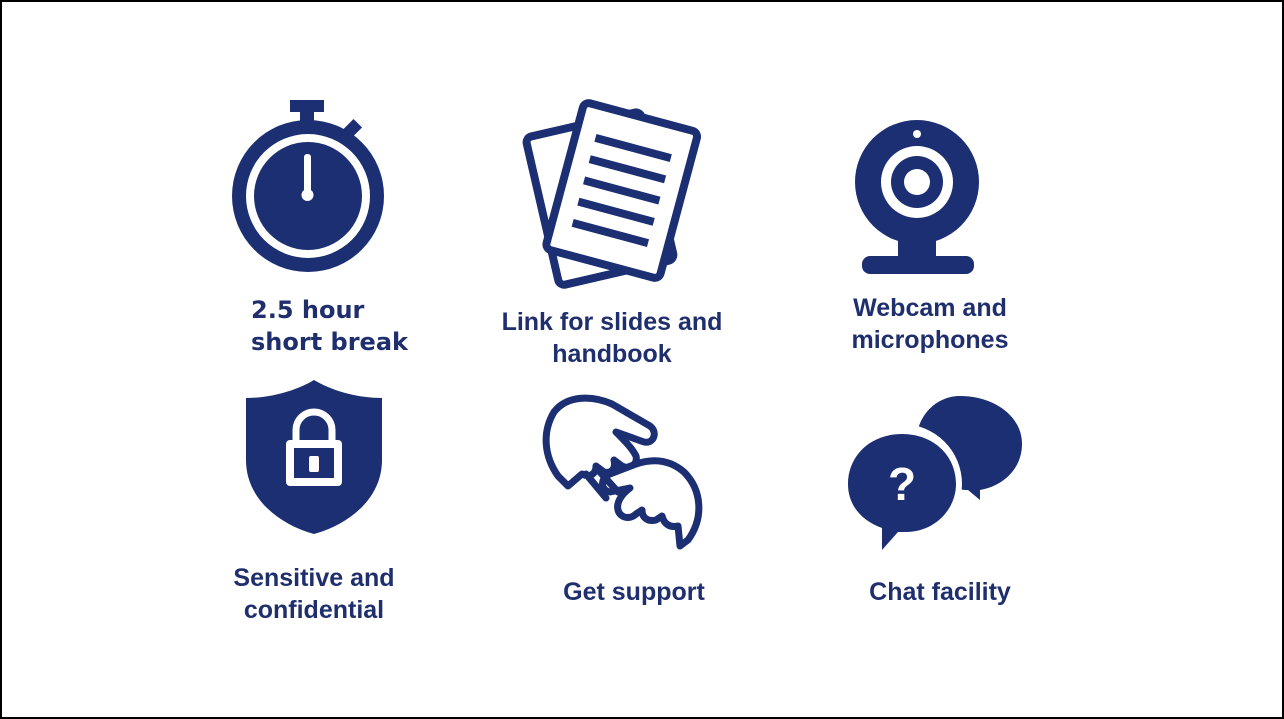  Describe the element at coordinates (314, 578) in the screenshot. I see `caption-line: Sensitive and` at that location.